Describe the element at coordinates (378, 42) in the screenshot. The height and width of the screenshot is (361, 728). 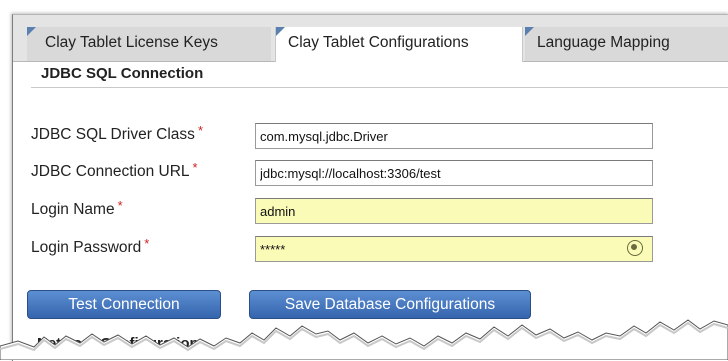
I see `tab-label: Clay Tablet Configurations` at that location.